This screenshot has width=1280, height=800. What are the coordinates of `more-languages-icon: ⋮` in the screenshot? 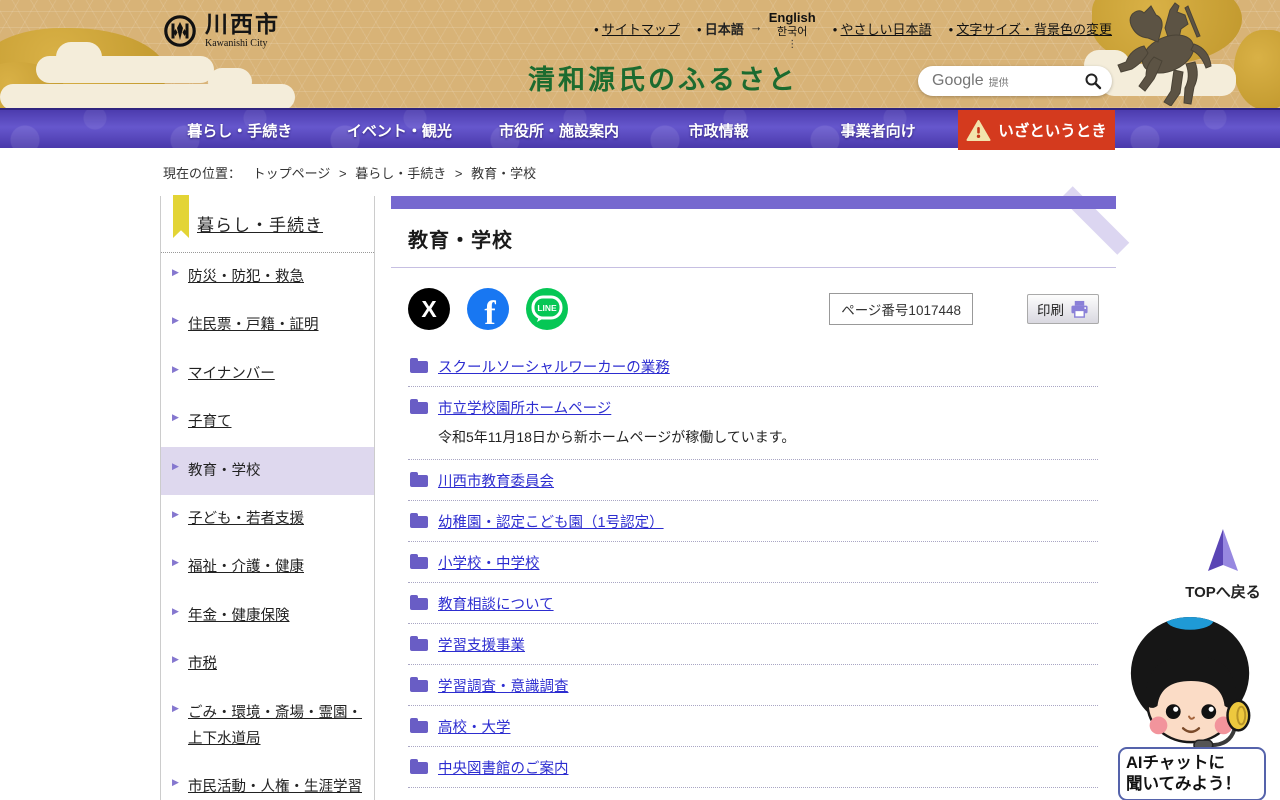 It's located at (792, 45).